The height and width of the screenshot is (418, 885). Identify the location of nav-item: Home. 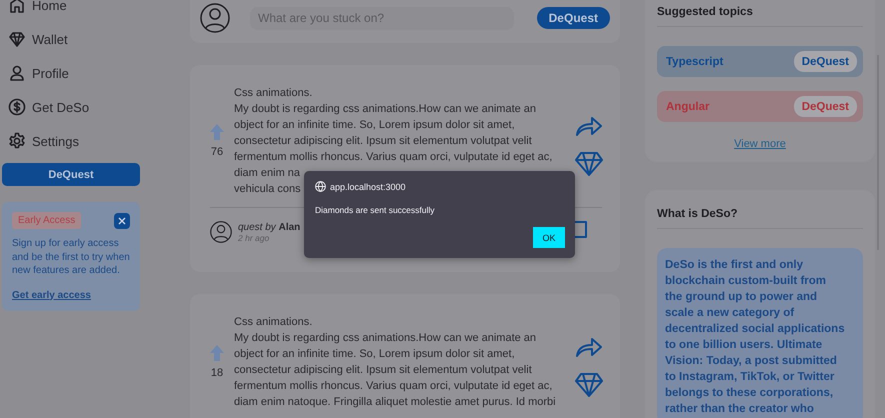
(71, 11).